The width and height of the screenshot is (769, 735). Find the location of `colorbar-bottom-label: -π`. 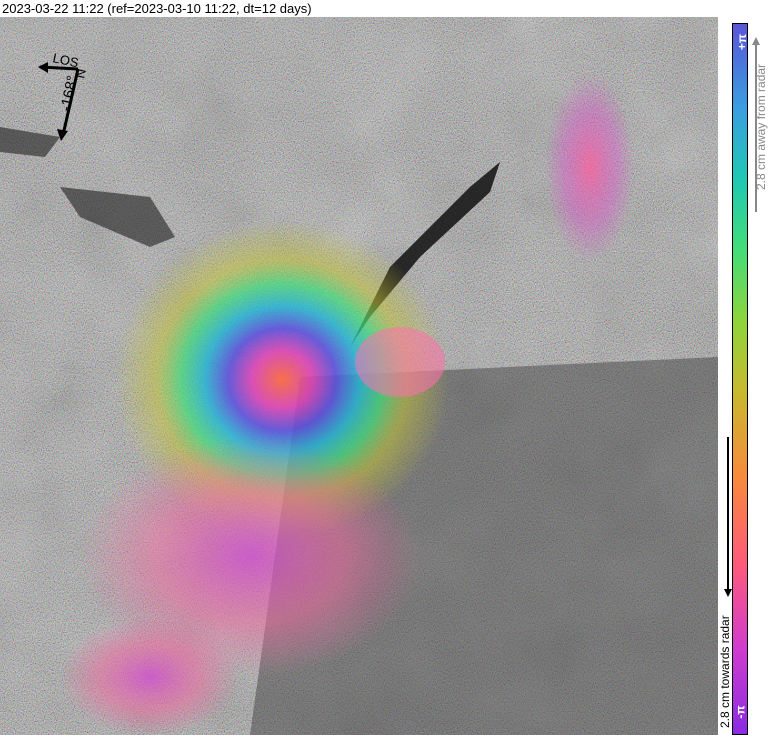

colorbar-bottom-label: -π is located at coordinates (740, 712).